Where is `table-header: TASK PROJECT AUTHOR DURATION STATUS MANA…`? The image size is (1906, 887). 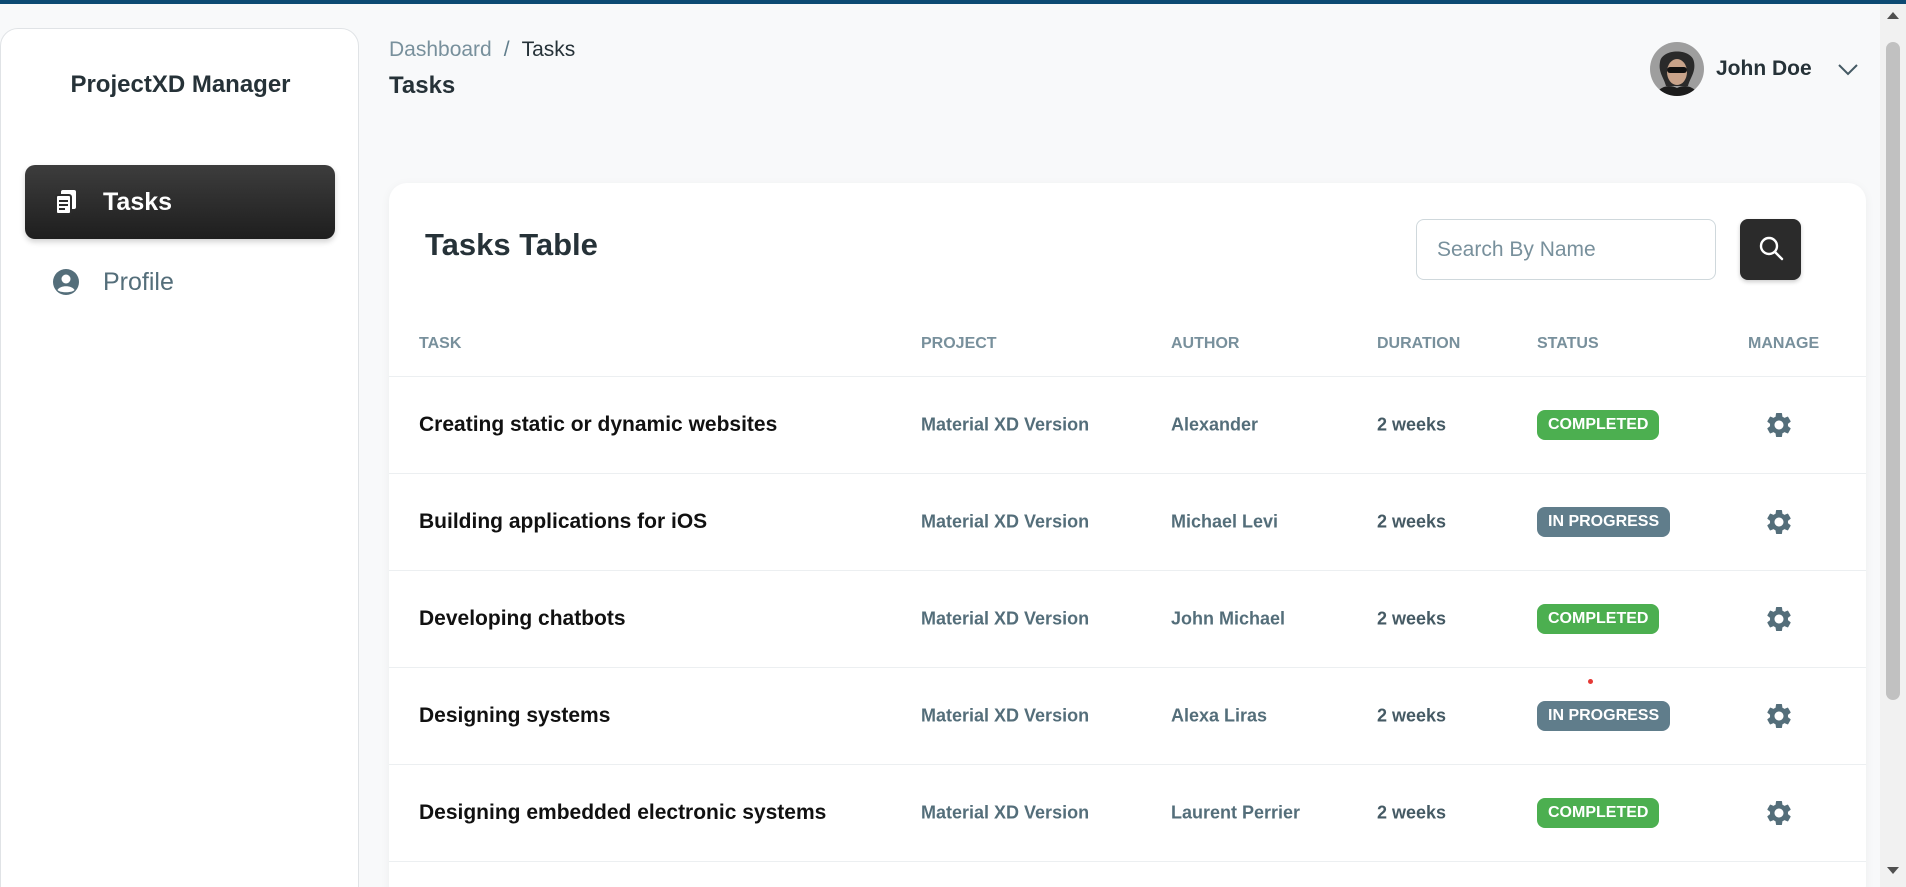
table-header: TASK PROJECT AUTHOR DURATION STATUS MANA… is located at coordinates (1127, 356).